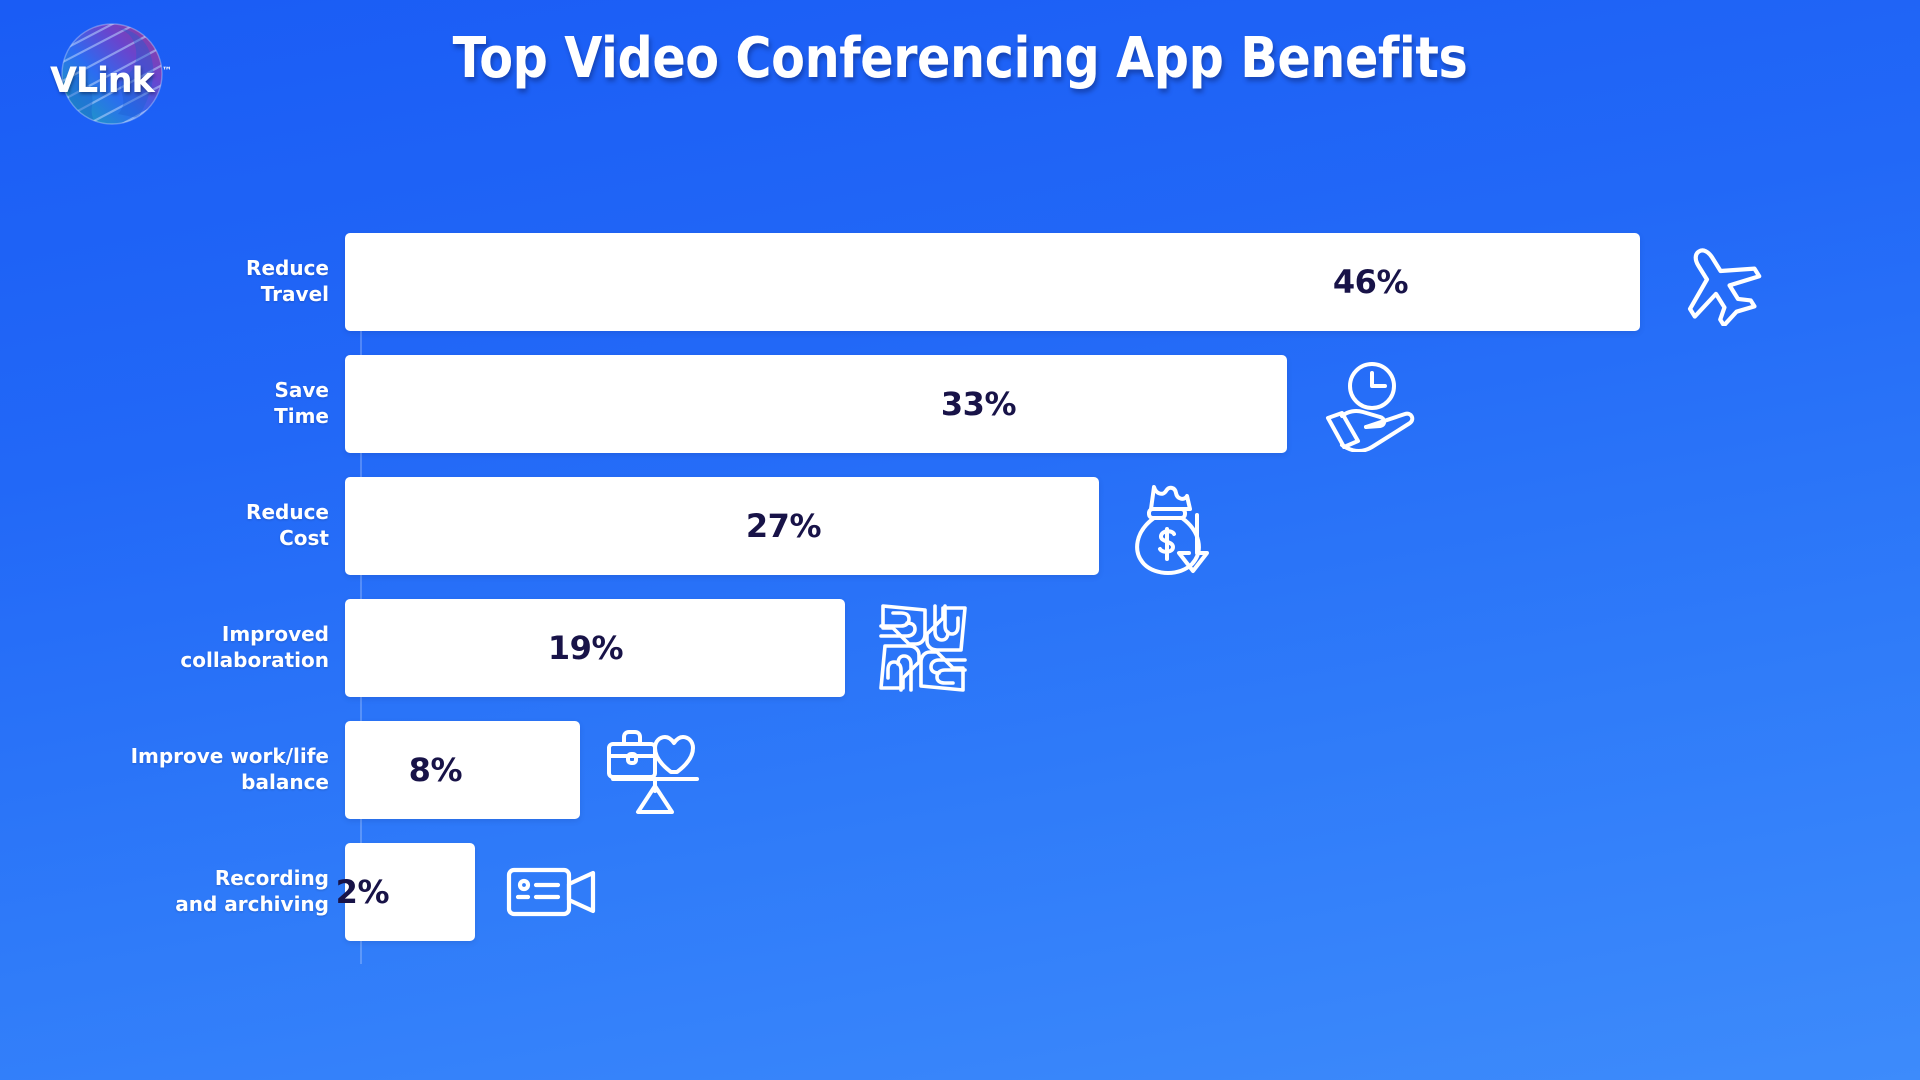 The image size is (1920, 1080). Describe the element at coordinates (229, 756) in the screenshot. I see `category-label-line1: Improve work/life` at that location.